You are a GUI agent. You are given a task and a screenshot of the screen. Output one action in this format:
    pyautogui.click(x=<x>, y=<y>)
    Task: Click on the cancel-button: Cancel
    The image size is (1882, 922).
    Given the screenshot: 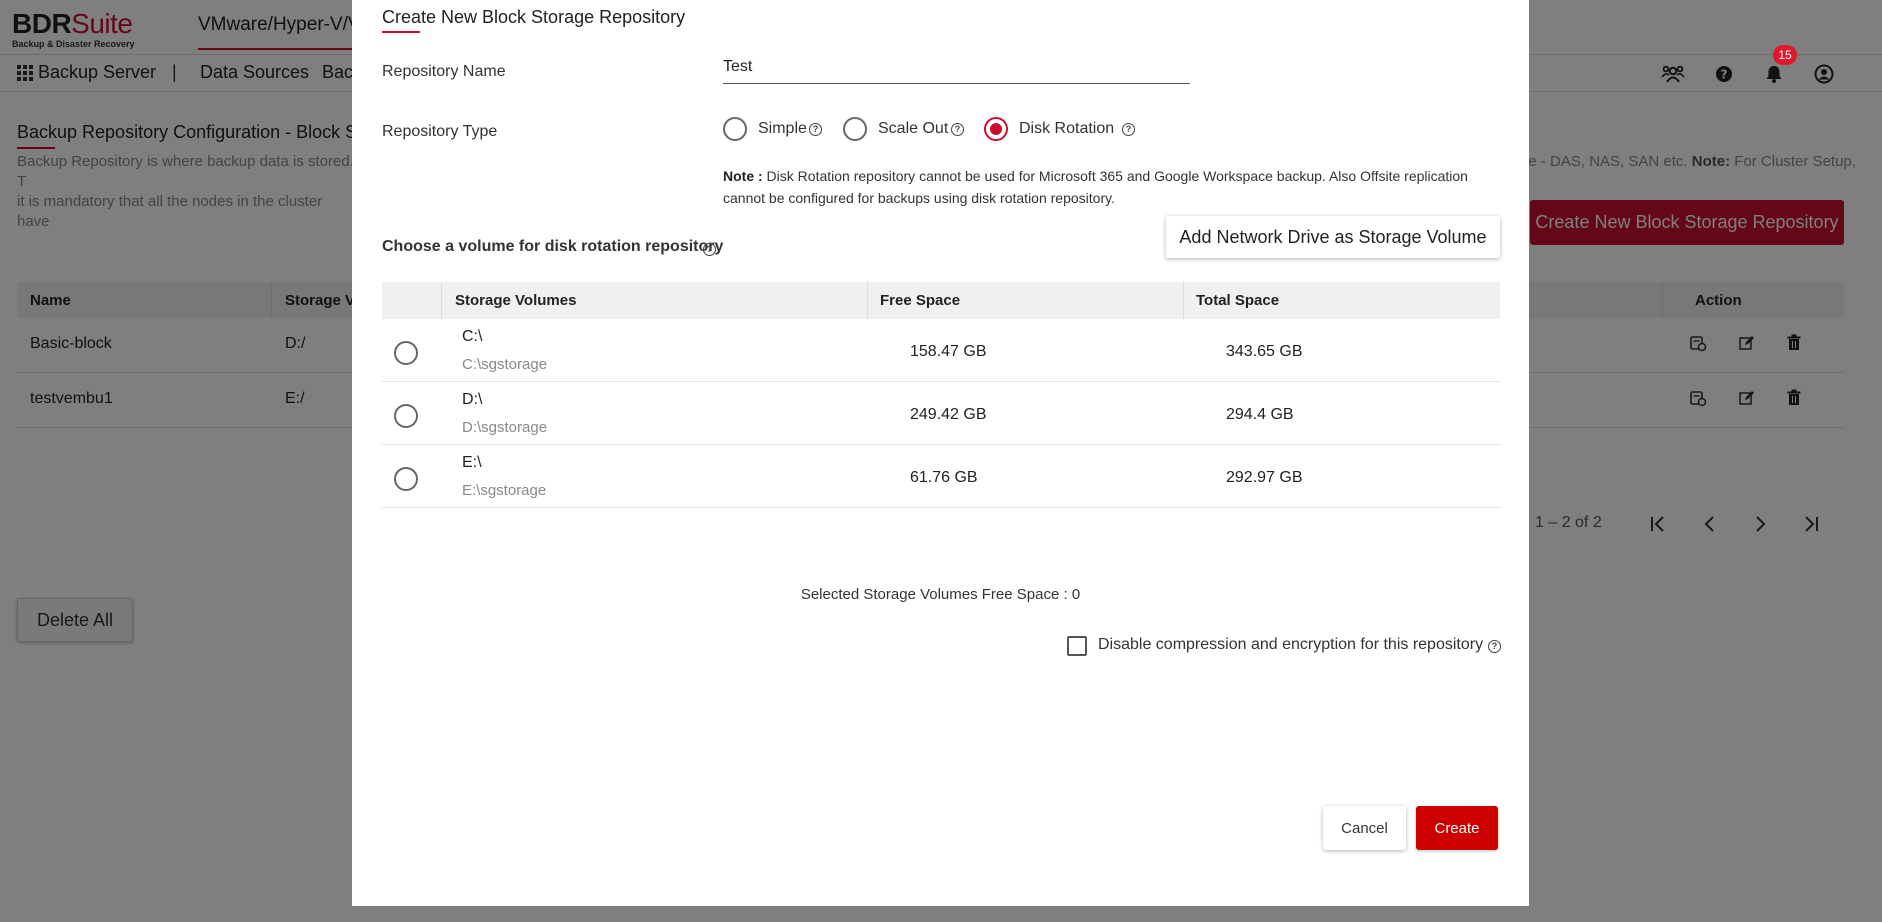 What is the action you would take?
    pyautogui.click(x=1364, y=828)
    